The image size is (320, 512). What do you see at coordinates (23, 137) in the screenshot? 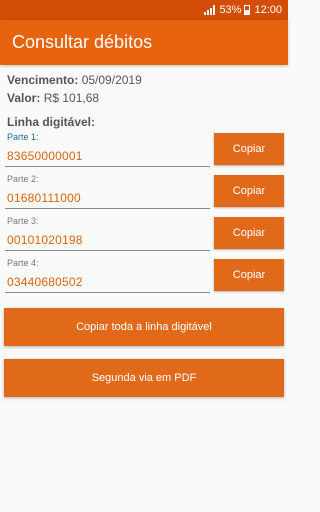
I see `part-1-label: Parte 1:` at bounding box center [23, 137].